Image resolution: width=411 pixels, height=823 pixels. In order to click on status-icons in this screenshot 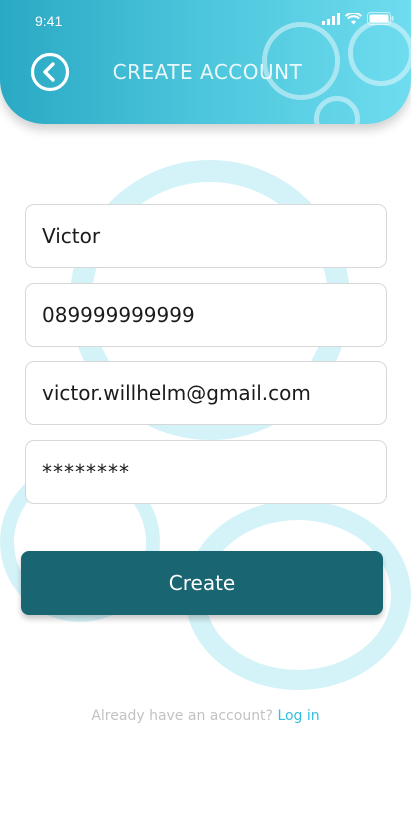, I will do `click(358, 18)`.